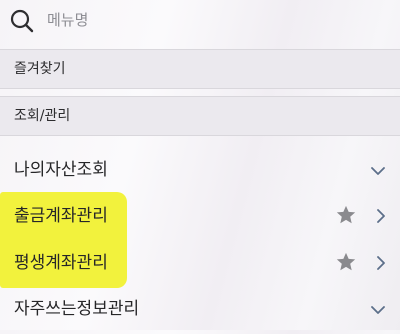 The width and height of the screenshot is (400, 334). I want to click on menu-item-label: 자주쓰는정보관리, so click(77, 309).